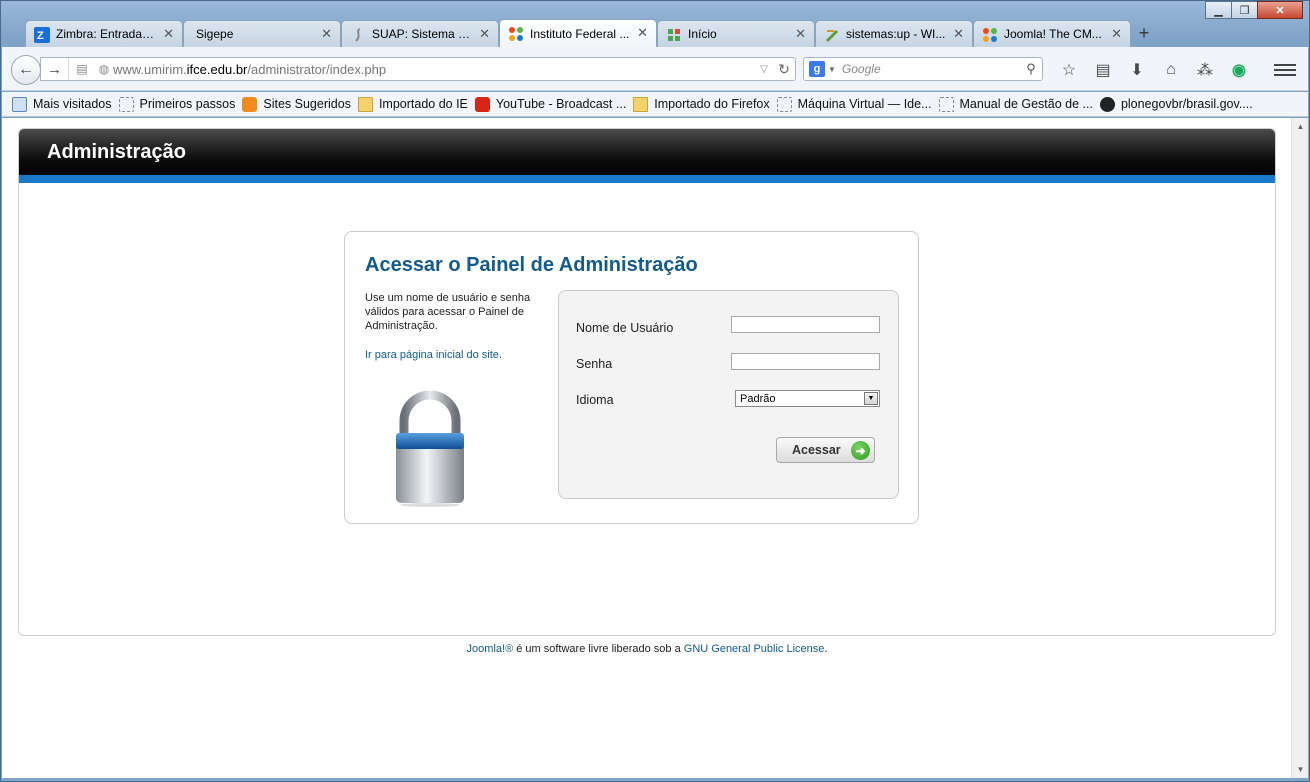 The width and height of the screenshot is (1310, 782). I want to click on admin-header: Administração, so click(647, 156).